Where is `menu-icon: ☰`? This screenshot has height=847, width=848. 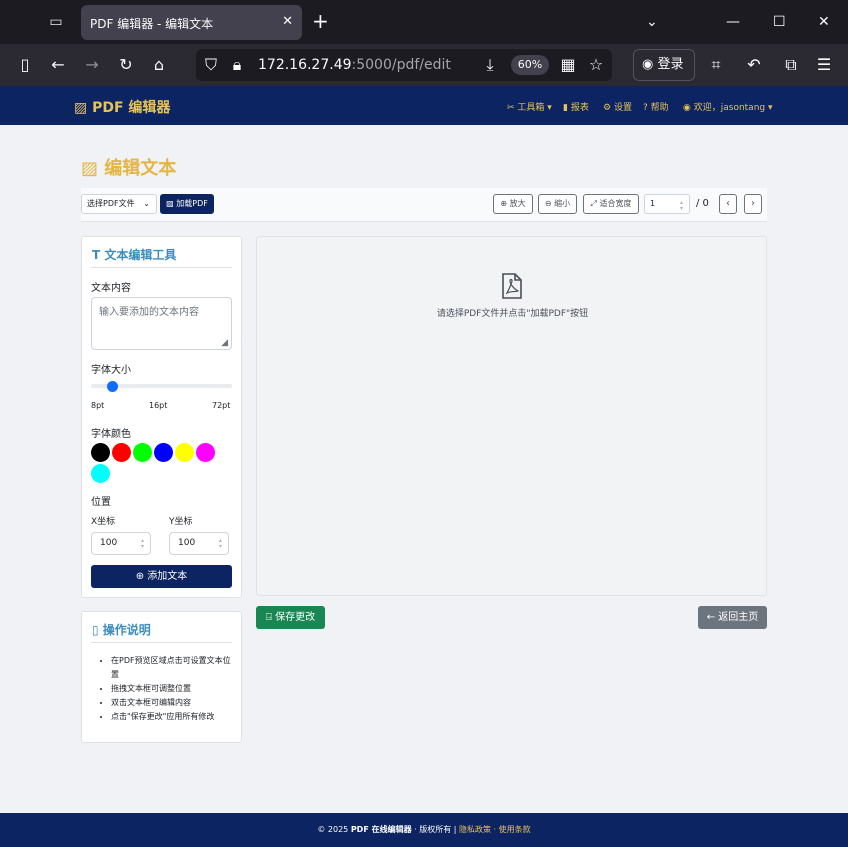
menu-icon: ☰ is located at coordinates (824, 65).